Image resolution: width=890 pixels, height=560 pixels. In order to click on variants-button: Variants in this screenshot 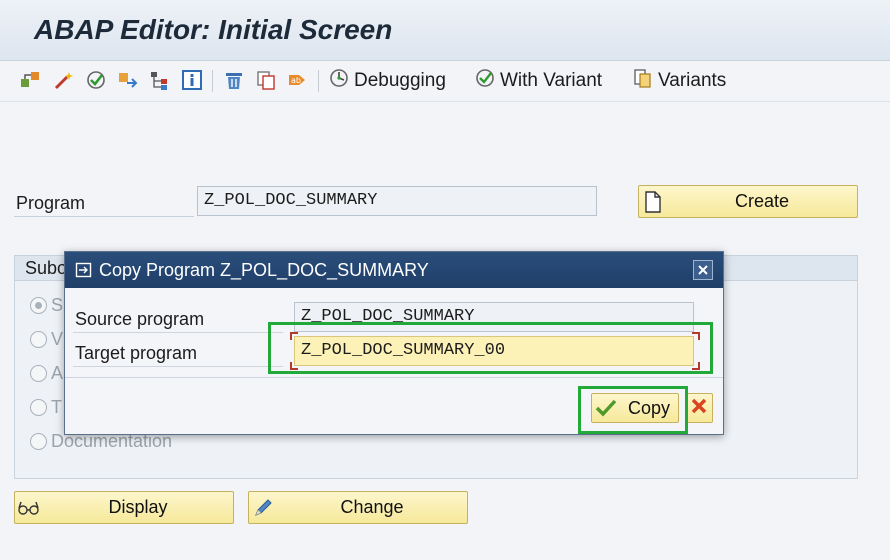, I will do `click(679, 81)`.